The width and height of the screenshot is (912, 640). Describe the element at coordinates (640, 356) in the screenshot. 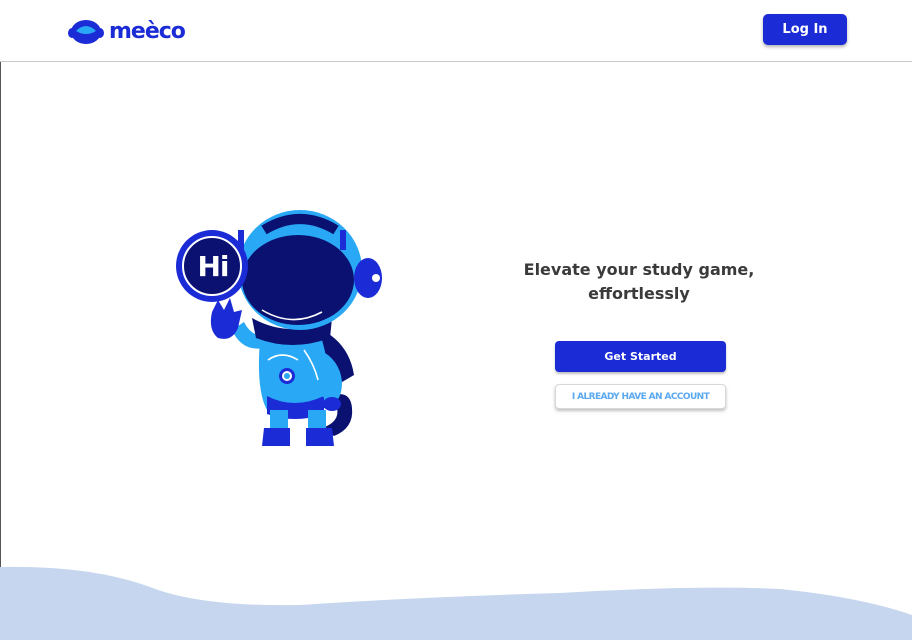

I see `get-started-button: Get Started` at that location.